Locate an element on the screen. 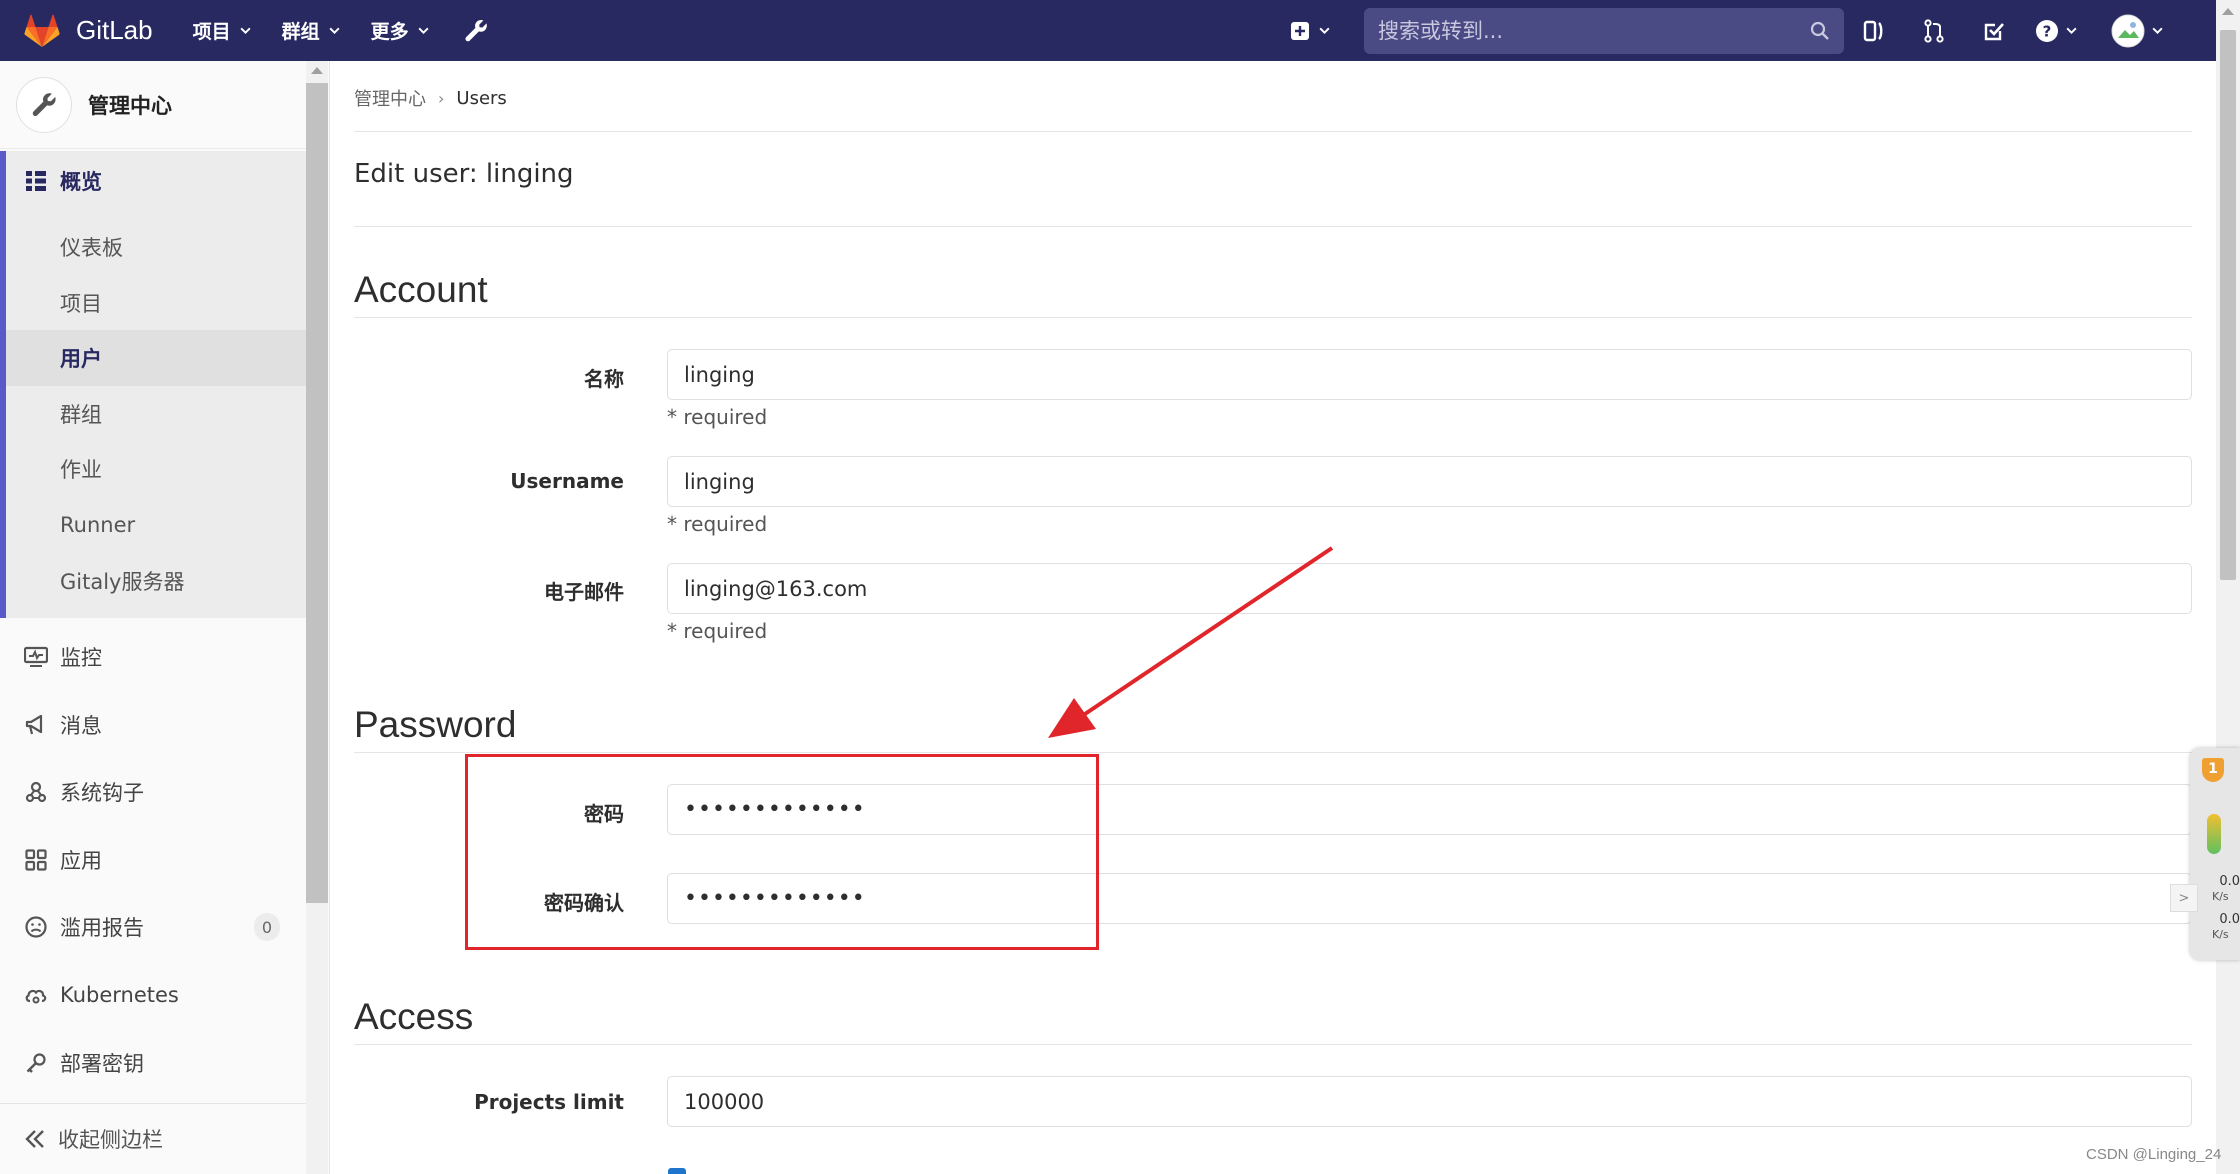  applications-grid-icon is located at coordinates (36, 860).